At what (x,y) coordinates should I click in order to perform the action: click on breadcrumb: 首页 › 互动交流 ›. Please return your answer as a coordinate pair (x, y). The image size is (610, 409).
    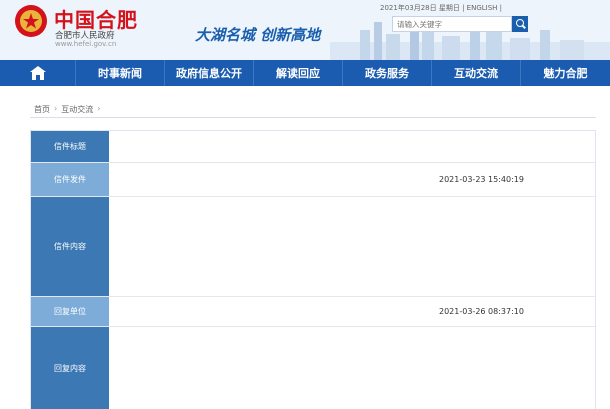
    Looking at the image, I should click on (69, 109).